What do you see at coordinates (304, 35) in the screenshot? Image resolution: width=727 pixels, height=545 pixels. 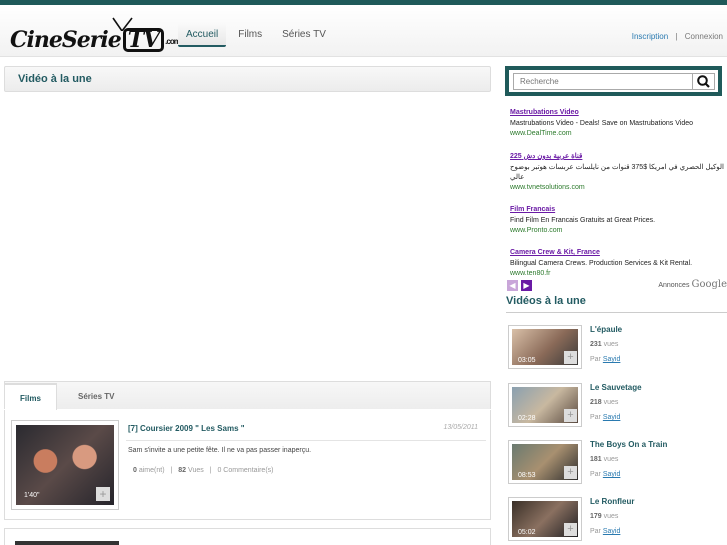 I see `nav-series-tv: Séries TV` at bounding box center [304, 35].